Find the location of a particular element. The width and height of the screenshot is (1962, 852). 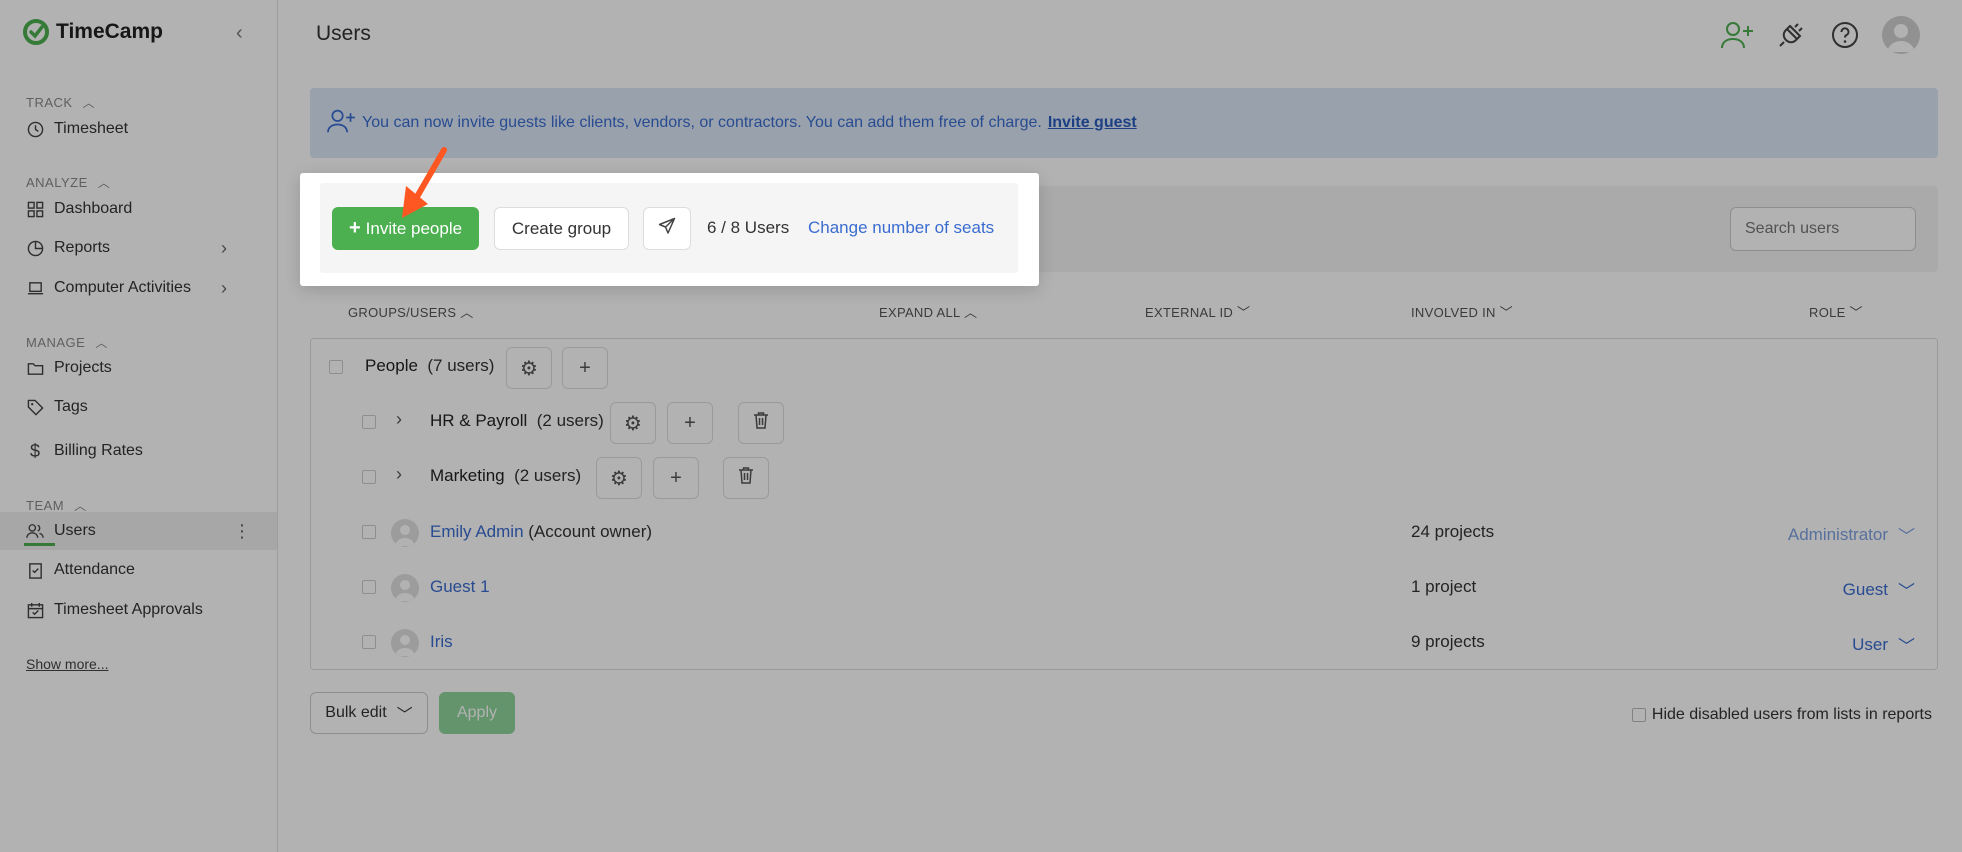

plus-icon: + is located at coordinates (354, 228).